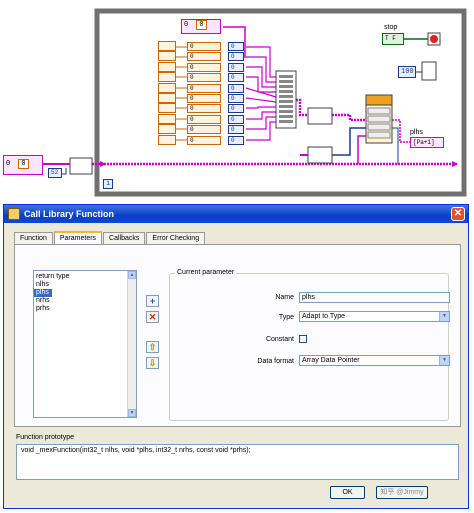 The image size is (474, 513). I want to click on wait-constant: 100, so click(407, 72).